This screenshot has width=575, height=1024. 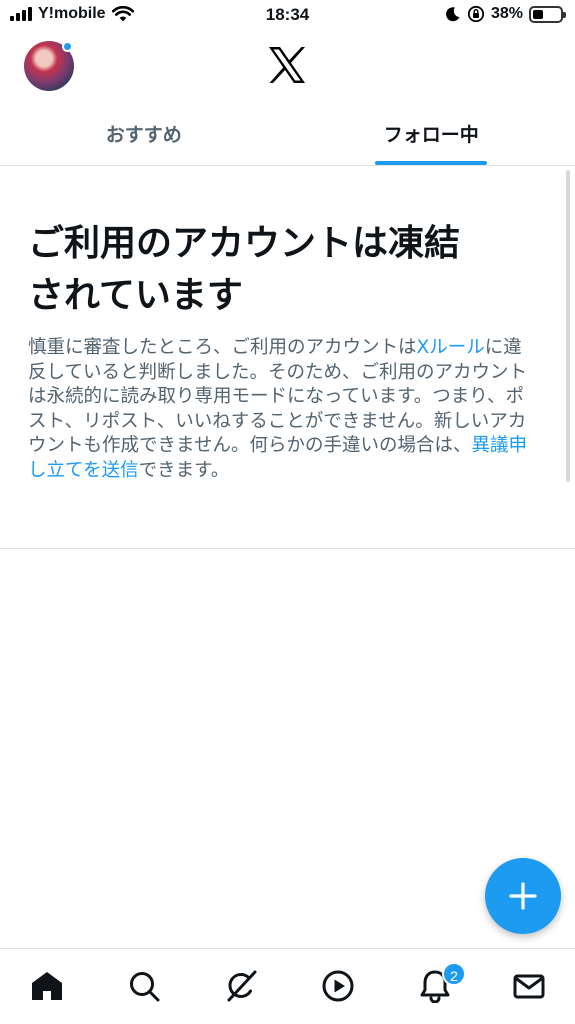 What do you see at coordinates (67, 46) in the screenshot?
I see `avatar-notification-dot` at bounding box center [67, 46].